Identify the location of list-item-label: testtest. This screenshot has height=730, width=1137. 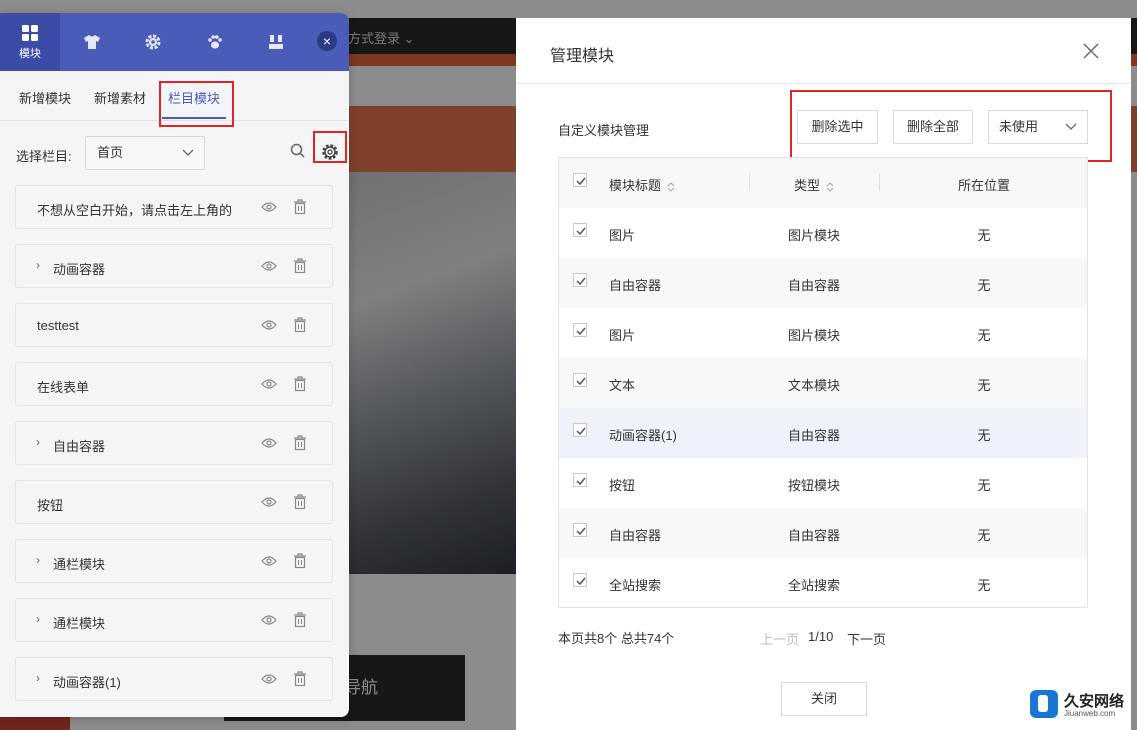
(58, 325).